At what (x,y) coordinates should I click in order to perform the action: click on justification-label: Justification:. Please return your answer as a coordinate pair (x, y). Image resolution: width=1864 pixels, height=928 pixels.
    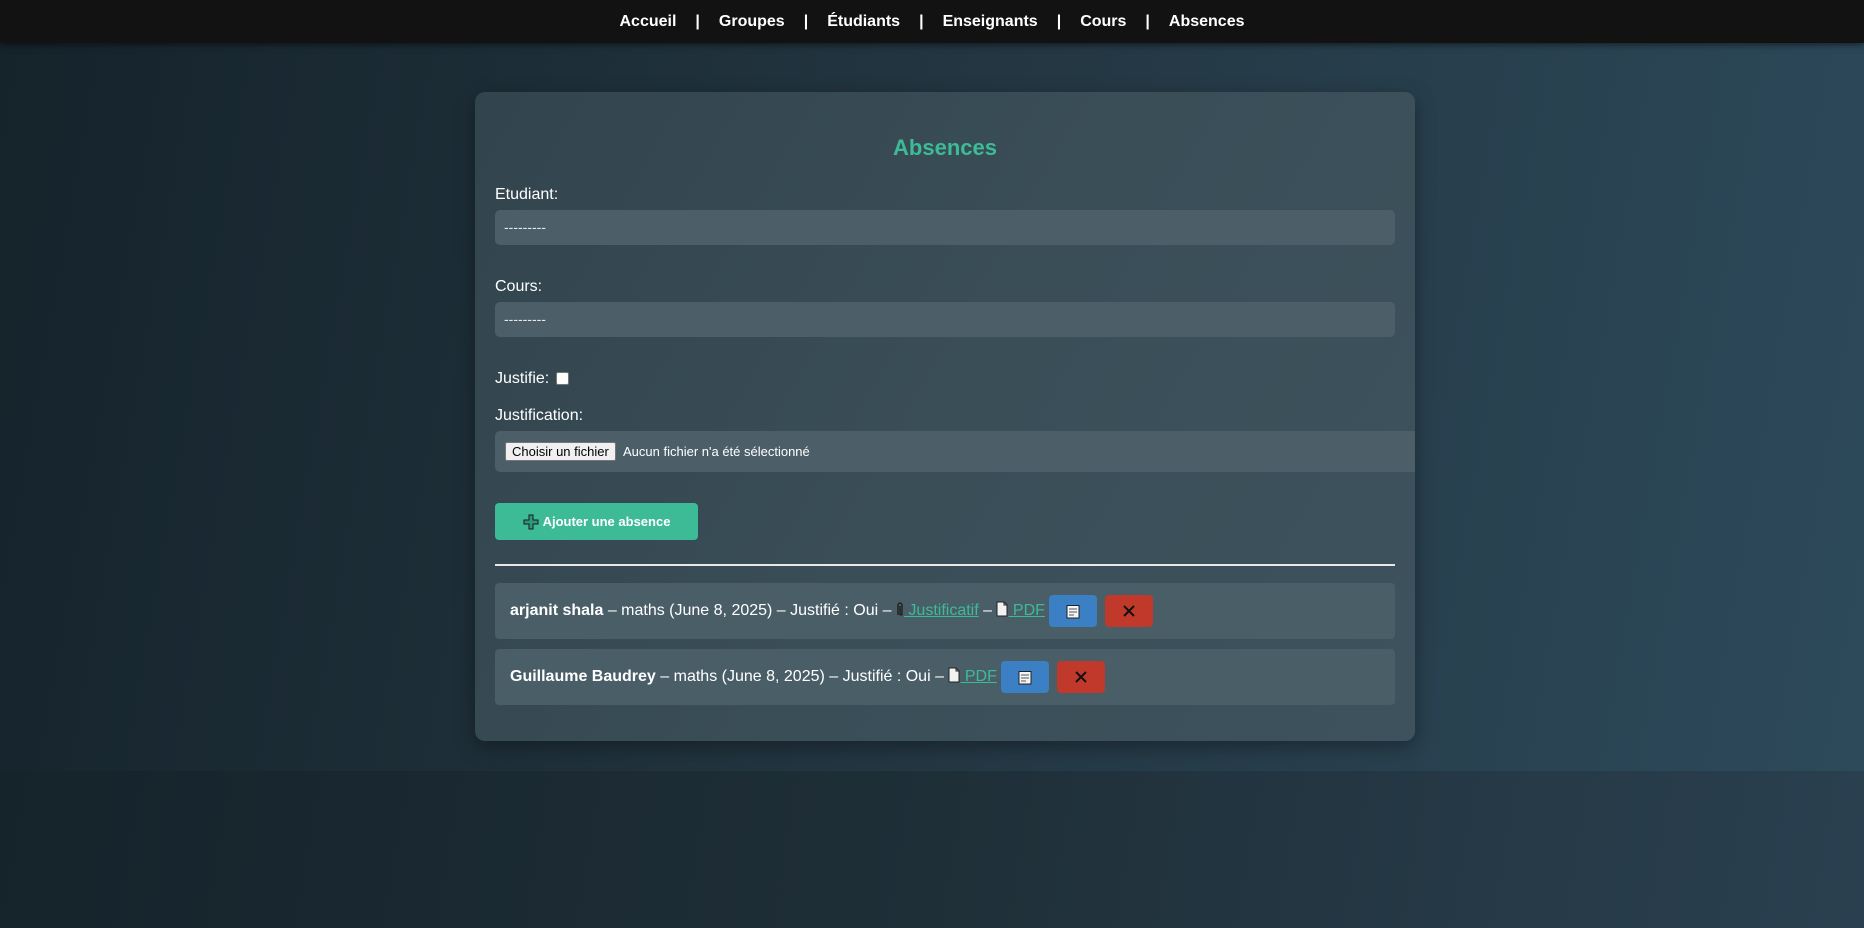
    Looking at the image, I should click on (539, 415).